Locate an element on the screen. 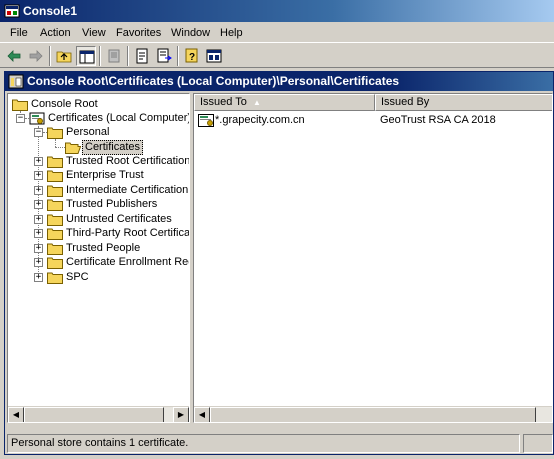 This screenshot has width=554, height=459. menu-help-label: Help is located at coordinates (231, 33).